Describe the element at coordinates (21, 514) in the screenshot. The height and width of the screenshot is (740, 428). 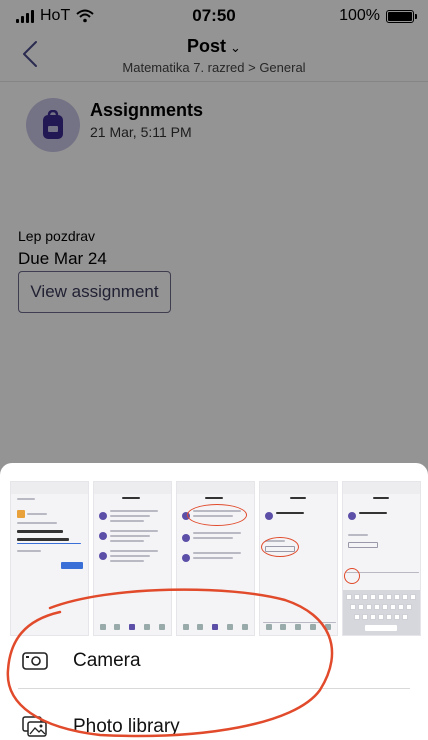
I see `thumb-logo` at that location.